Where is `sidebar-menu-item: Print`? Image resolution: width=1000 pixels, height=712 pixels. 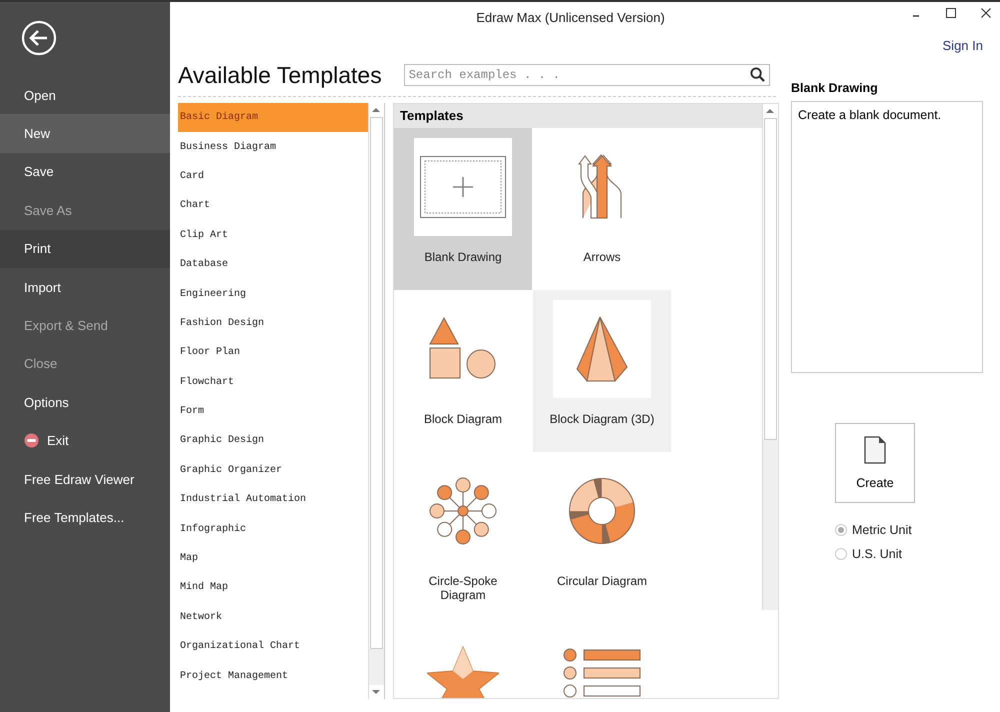
sidebar-menu-item: Print is located at coordinates (85, 249).